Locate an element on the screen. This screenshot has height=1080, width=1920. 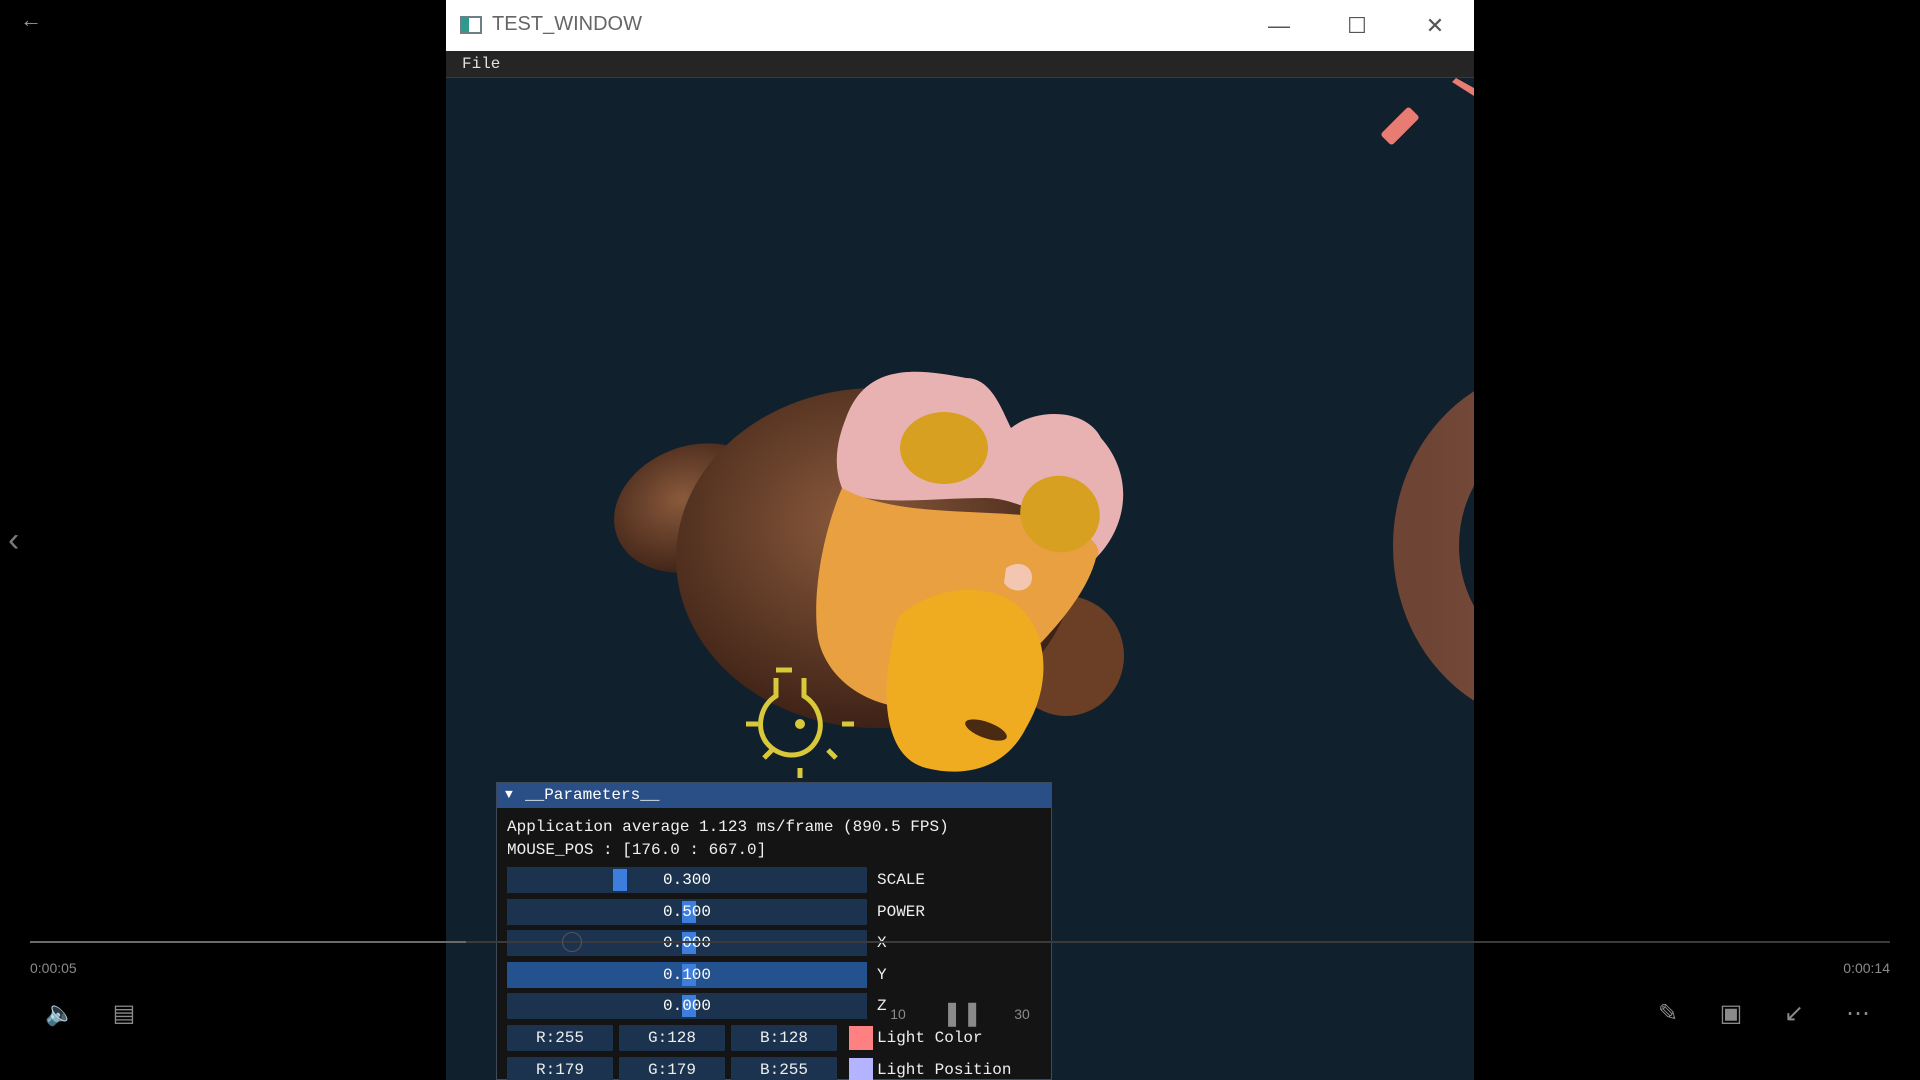
maximize-icon: ☐ is located at coordinates (1357, 25).